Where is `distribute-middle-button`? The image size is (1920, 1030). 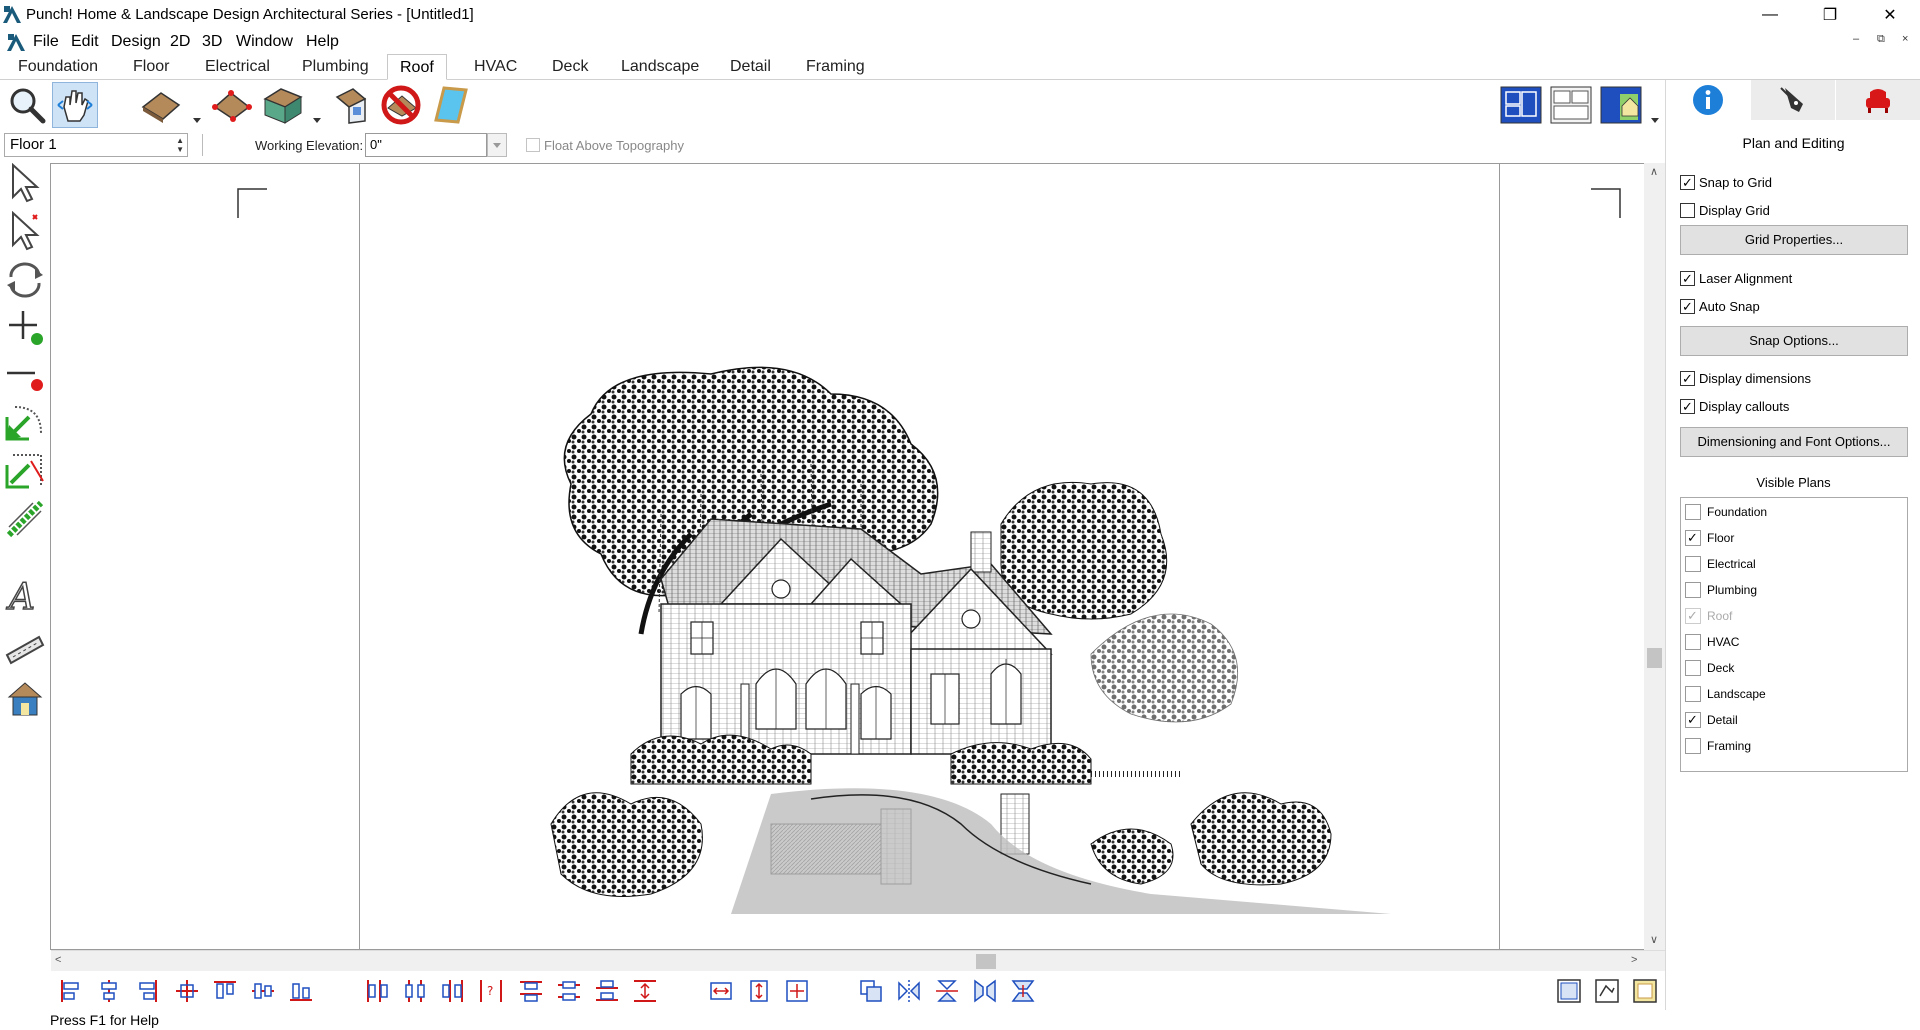 distribute-middle-button is located at coordinates (569, 991).